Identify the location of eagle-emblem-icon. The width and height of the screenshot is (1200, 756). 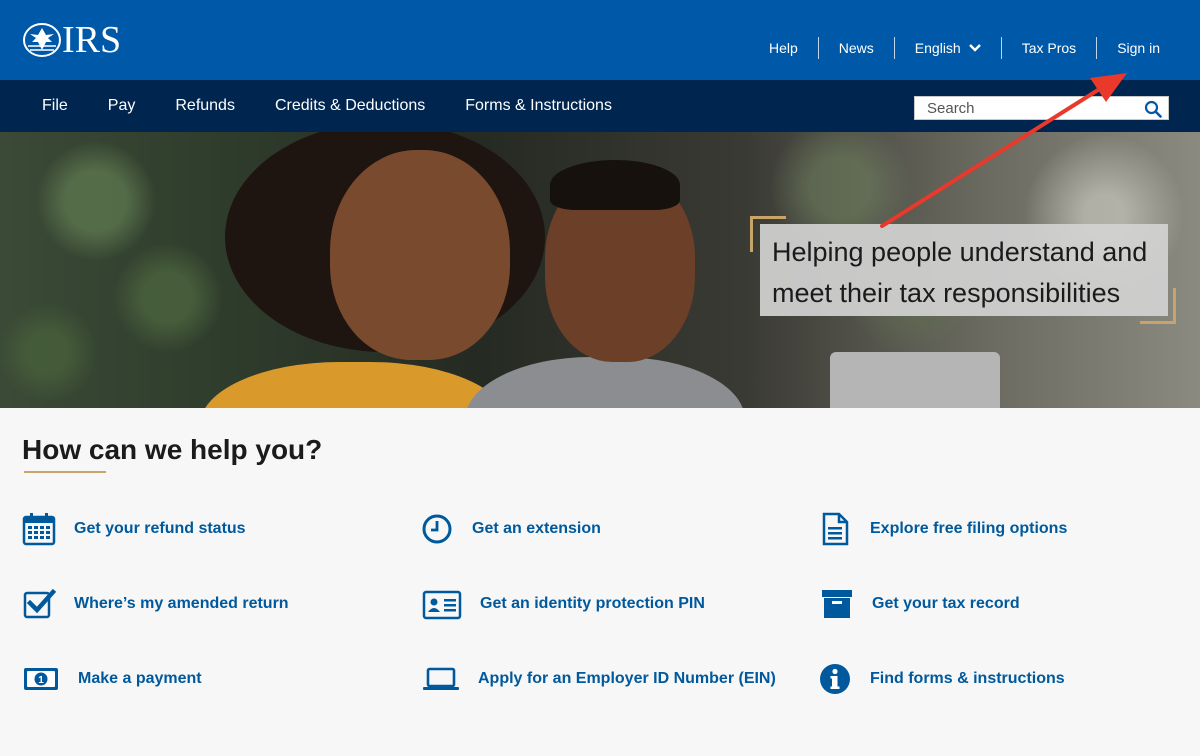
(42, 40).